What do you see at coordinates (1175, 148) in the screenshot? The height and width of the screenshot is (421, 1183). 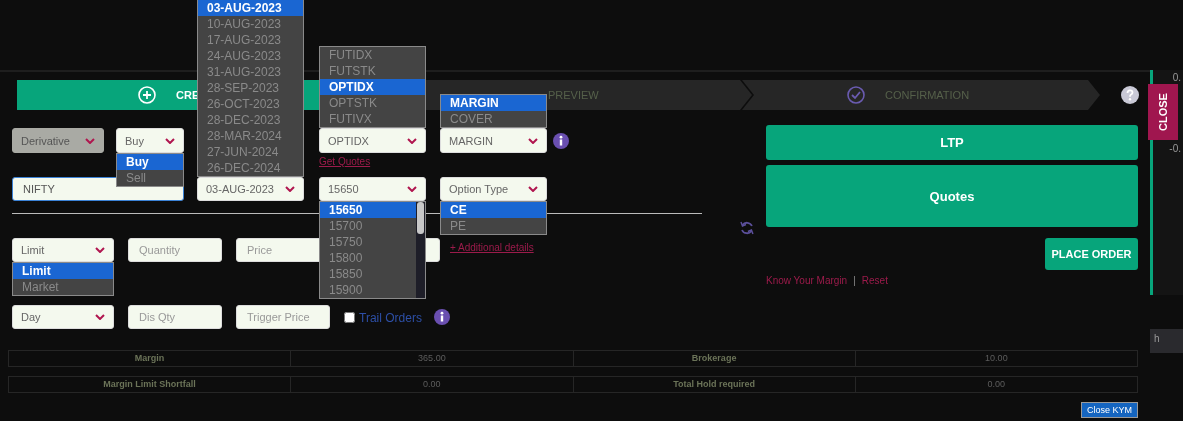 I see `strip-value: -0.` at bounding box center [1175, 148].